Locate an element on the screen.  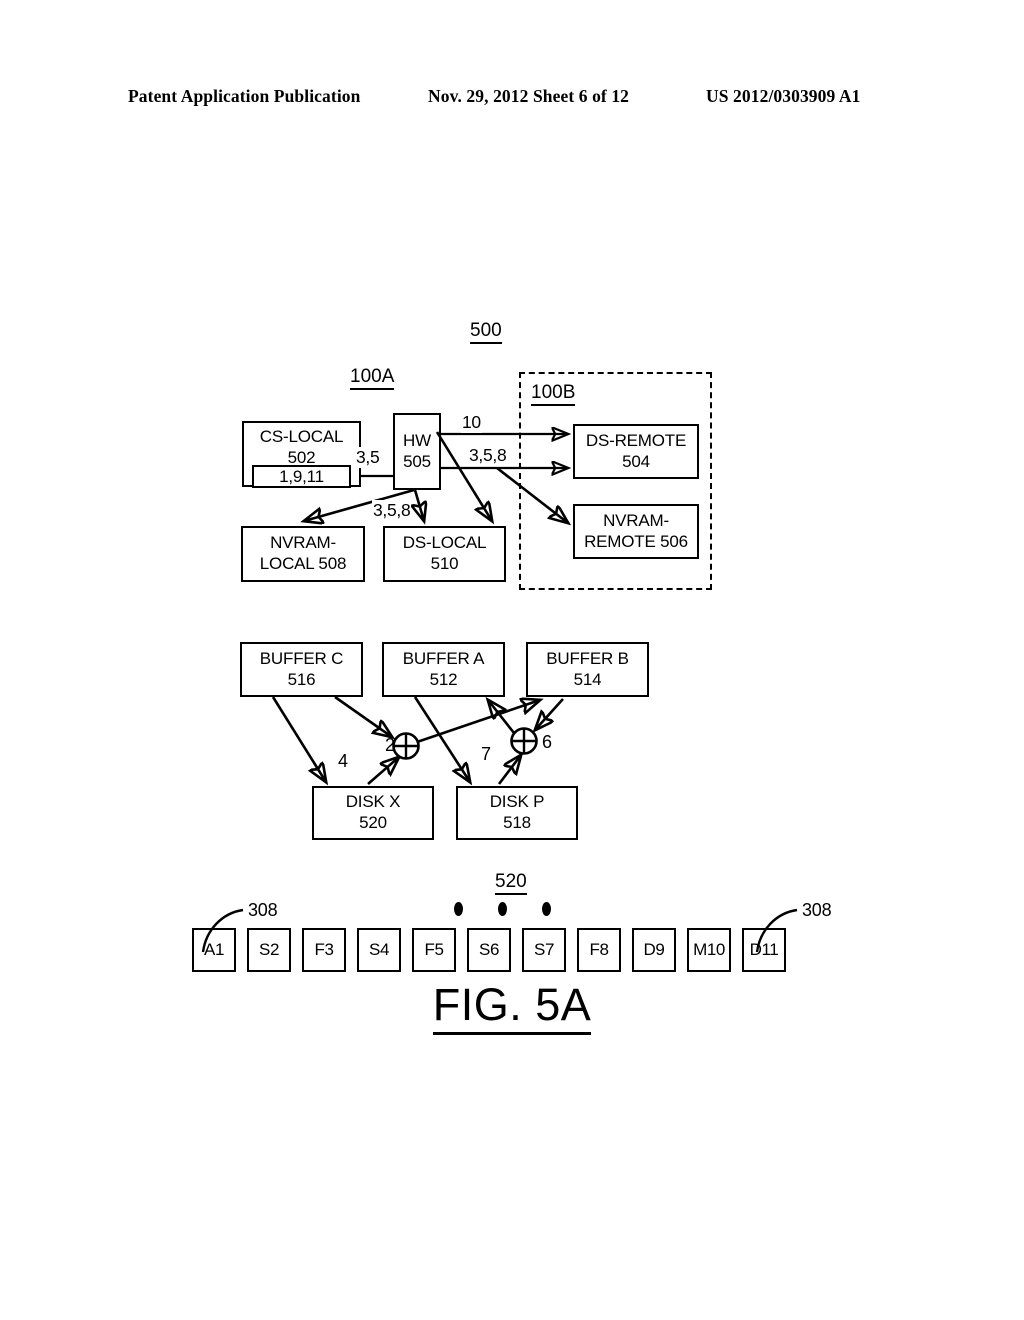
figure-caption-text: FIG. 5A is located at coordinates (512, 1007).